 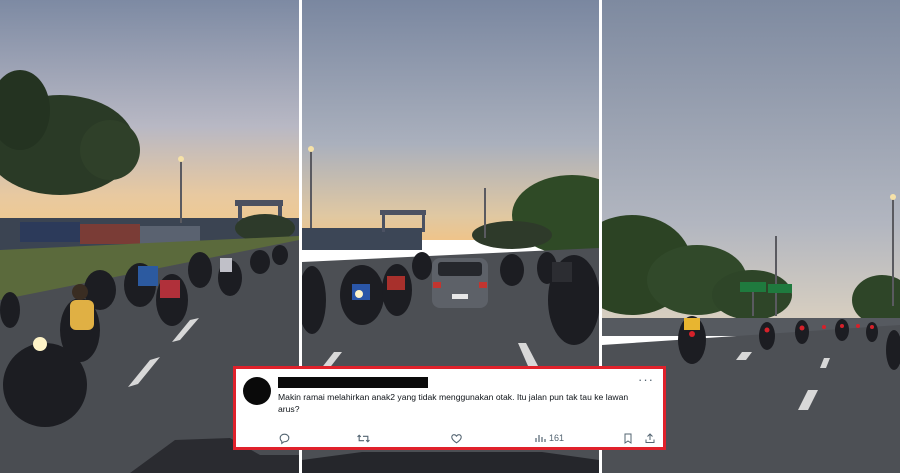 I want to click on share-icon, so click(x=650, y=437).